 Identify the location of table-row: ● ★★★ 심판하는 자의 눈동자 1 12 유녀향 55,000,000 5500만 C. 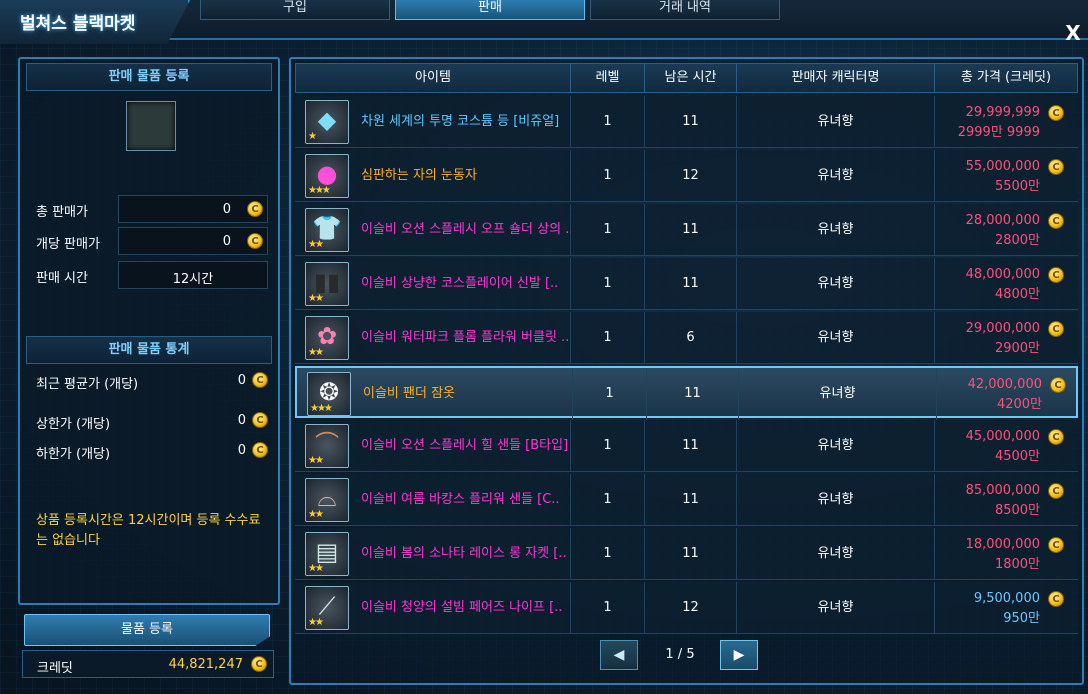
(686, 176).